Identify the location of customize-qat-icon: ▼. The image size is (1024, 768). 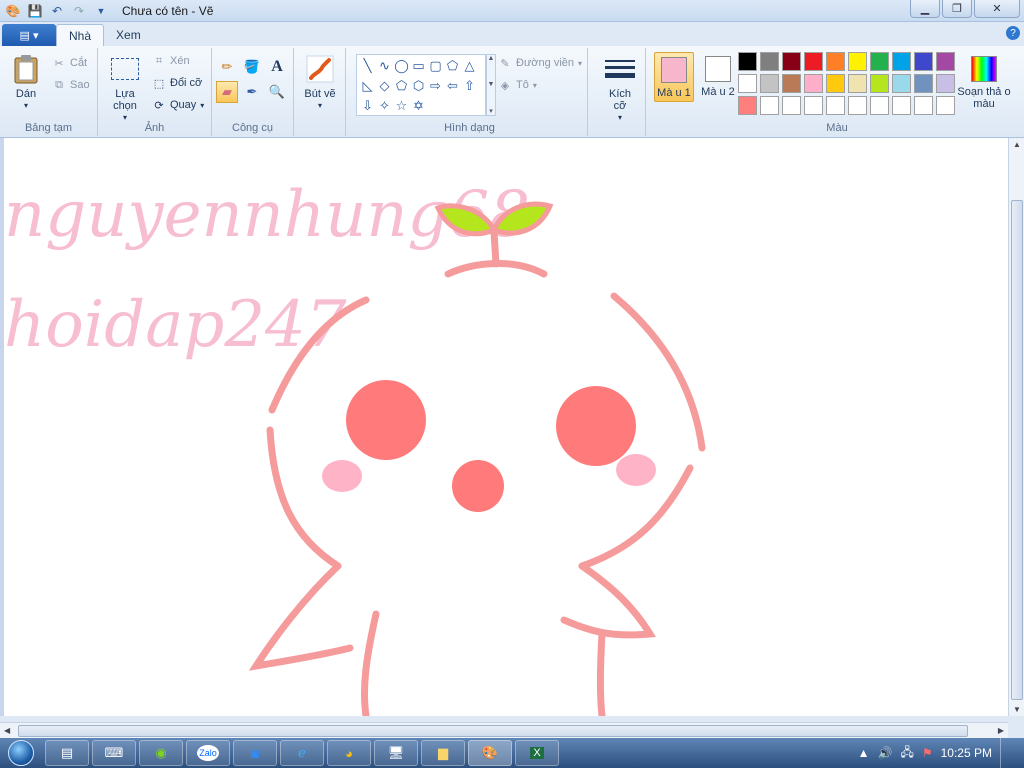
(101, 11).